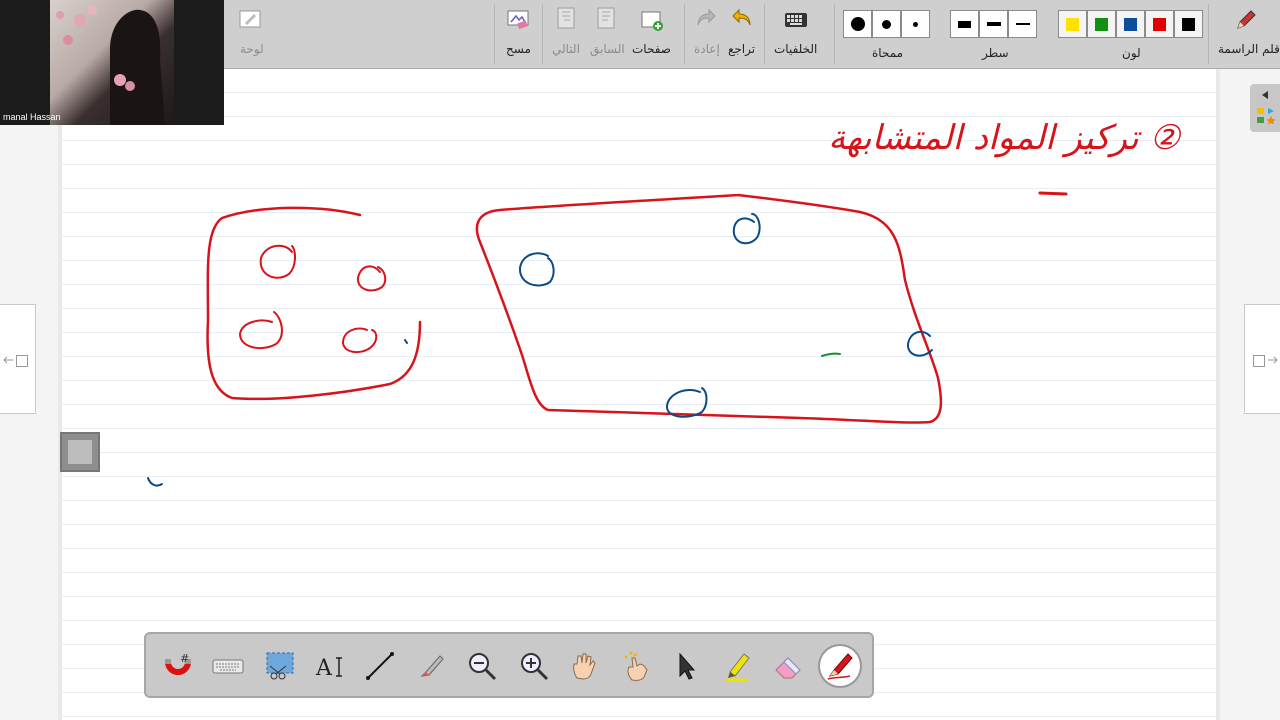 This screenshot has width=1280, height=720. I want to click on eraser-large-button, so click(857, 24).